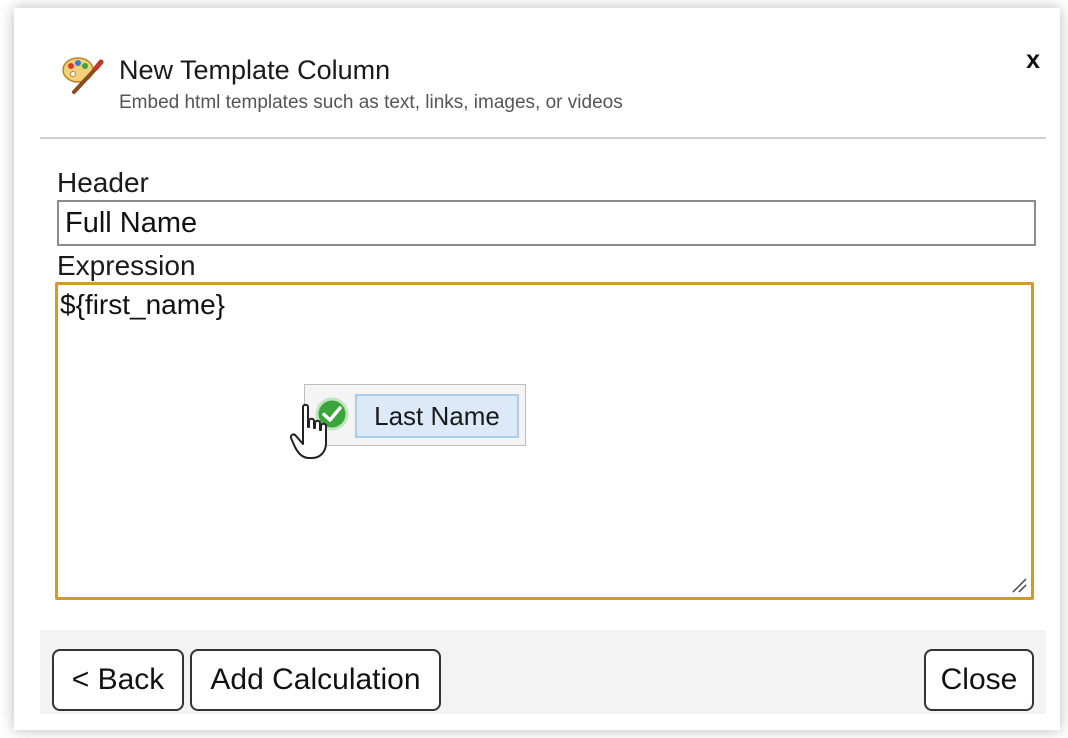  I want to click on title-divider, so click(543, 138).